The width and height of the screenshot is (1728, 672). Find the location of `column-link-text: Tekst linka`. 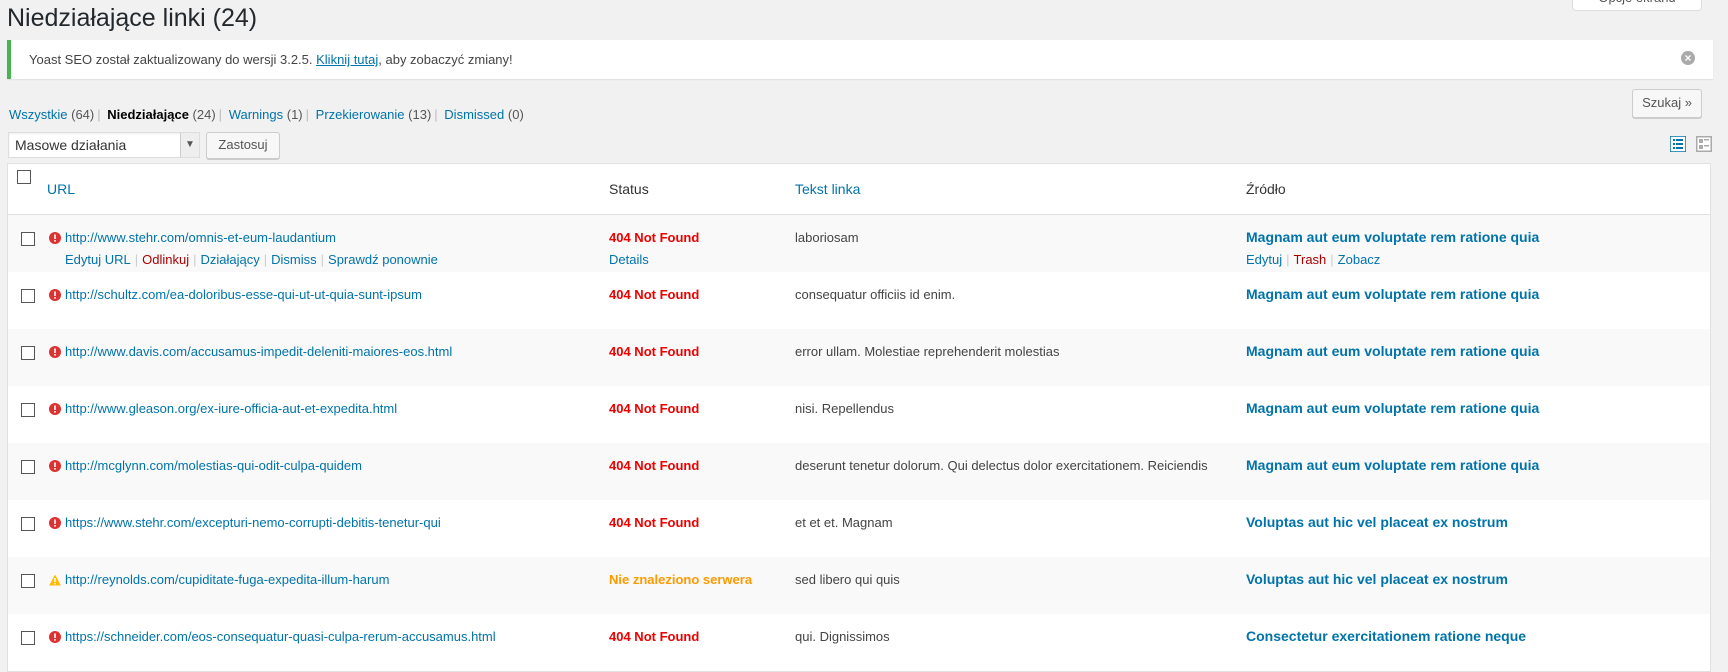

column-link-text: Tekst linka is located at coordinates (827, 189).